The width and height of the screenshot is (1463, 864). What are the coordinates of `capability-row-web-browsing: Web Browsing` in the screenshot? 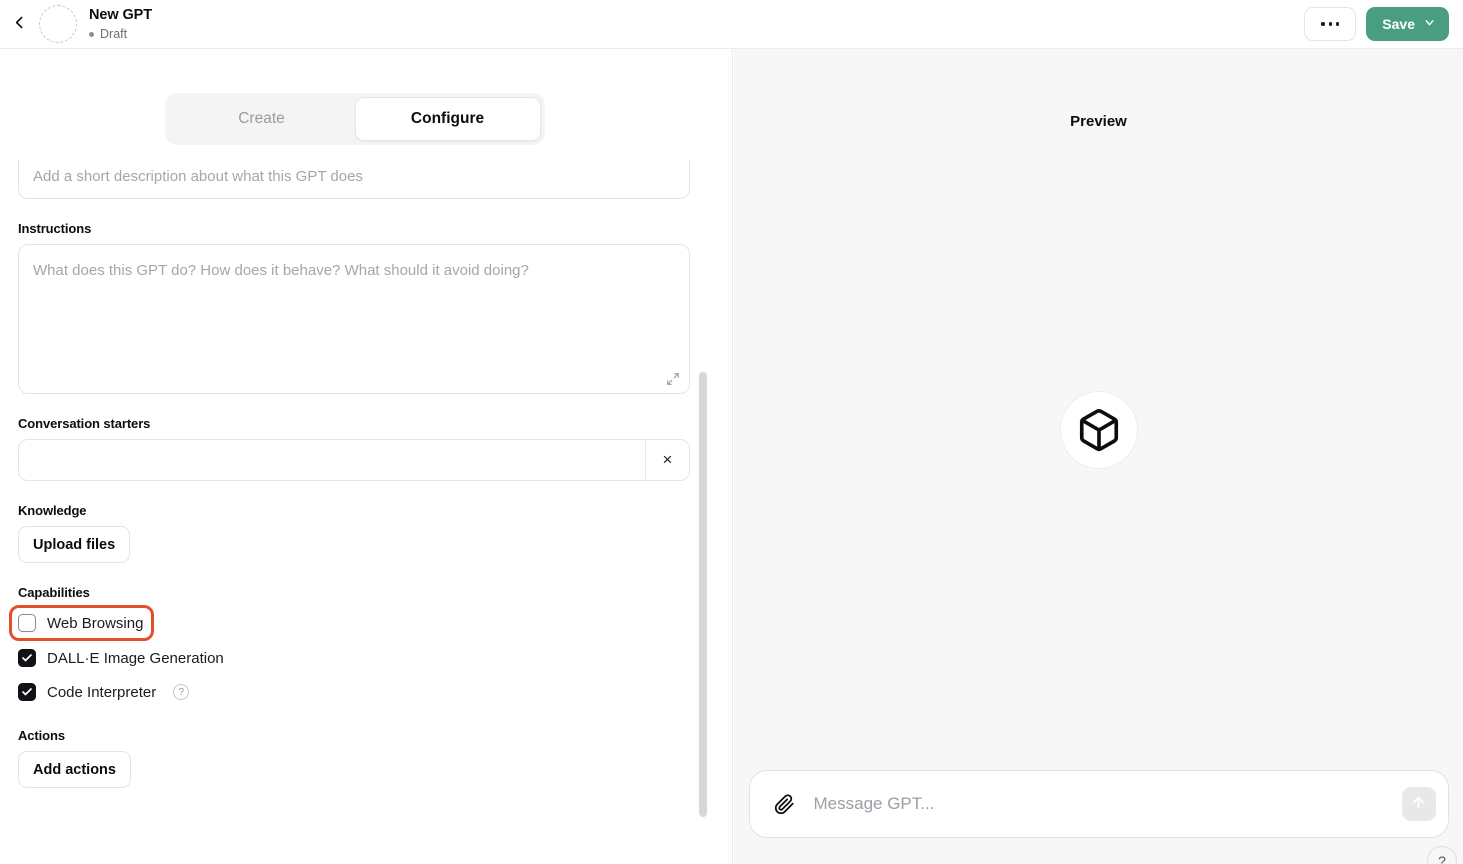 It's located at (81, 623).